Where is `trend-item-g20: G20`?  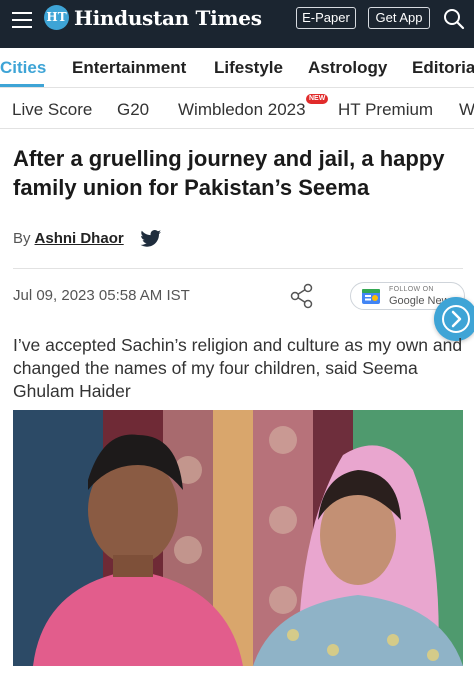
trend-item-g20: G20 is located at coordinates (133, 110).